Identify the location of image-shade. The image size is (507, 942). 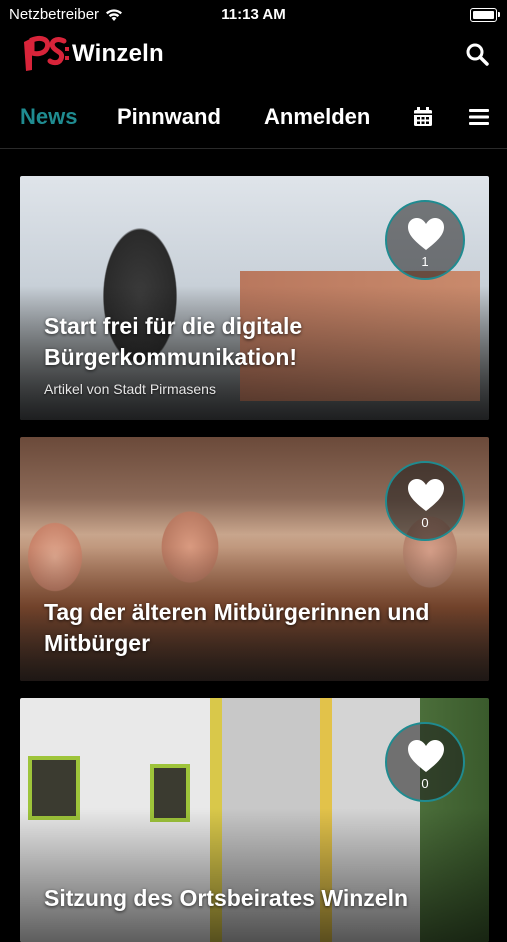
(254, 874).